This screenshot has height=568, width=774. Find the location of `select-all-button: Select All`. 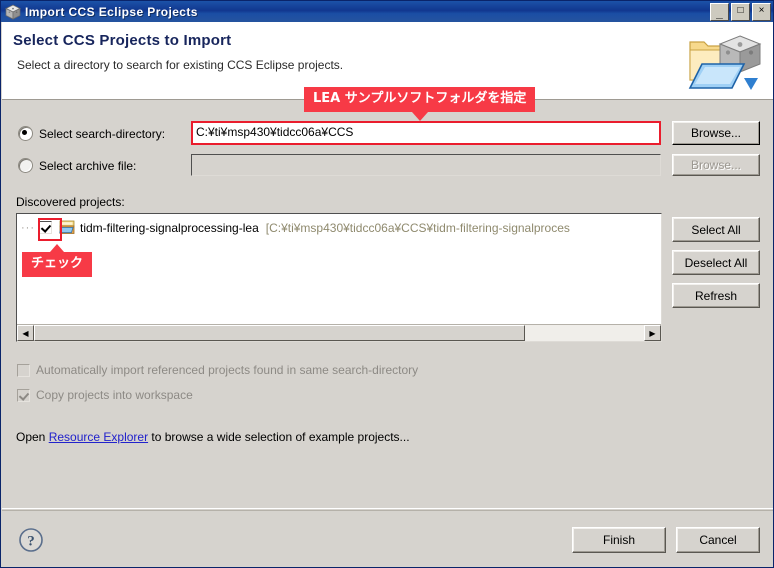

select-all-button: Select All is located at coordinates (716, 229).